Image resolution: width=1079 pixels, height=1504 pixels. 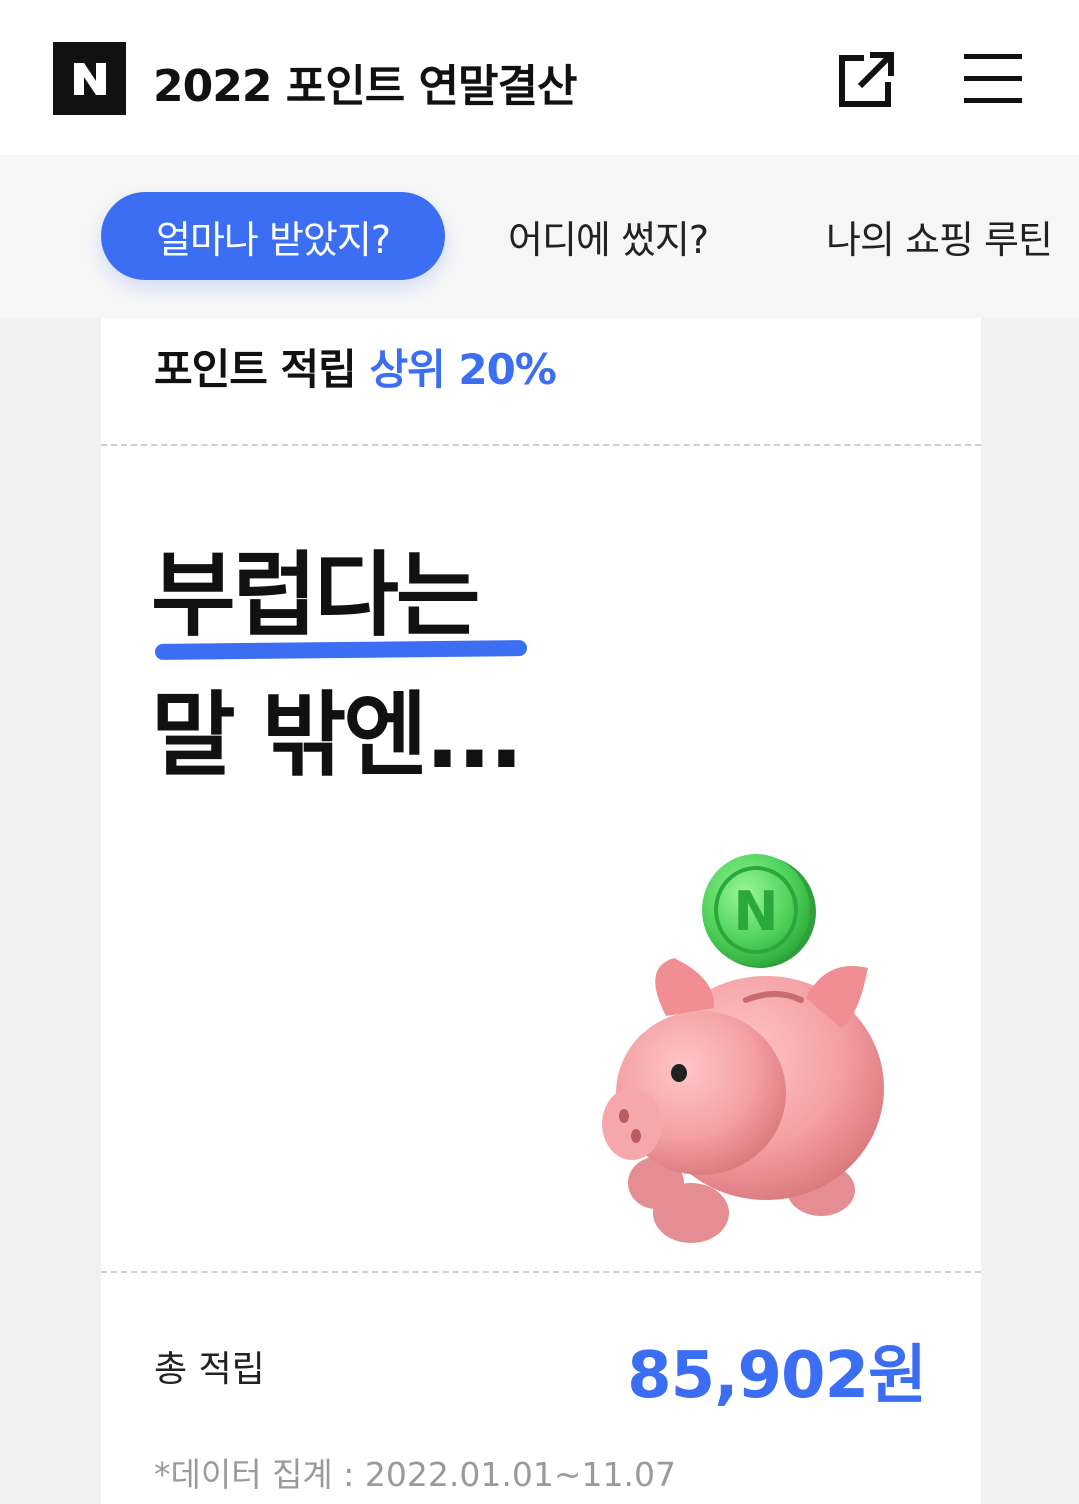 I want to click on piggy-bank-illustration: N, so click(x=743, y=1048).